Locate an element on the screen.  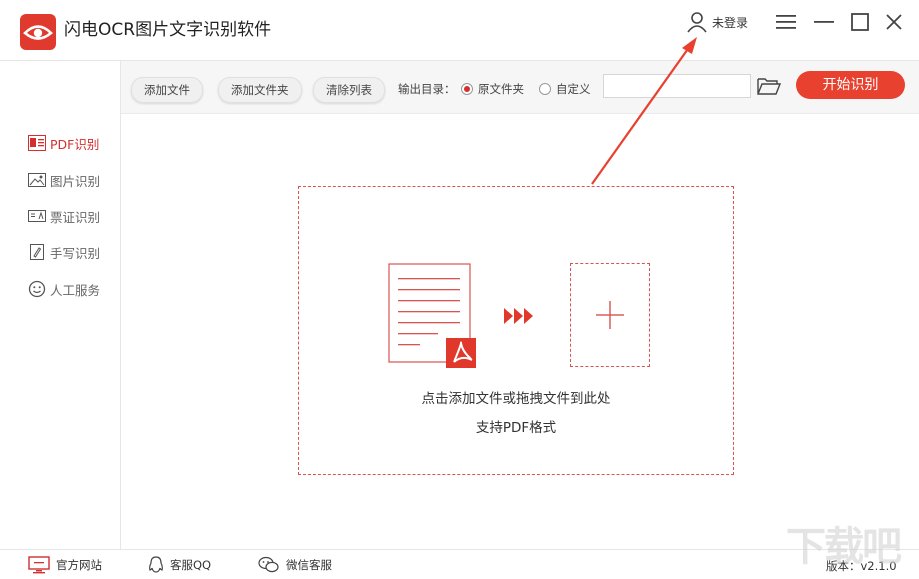
app-logo-eye-icon is located at coordinates (38, 32).